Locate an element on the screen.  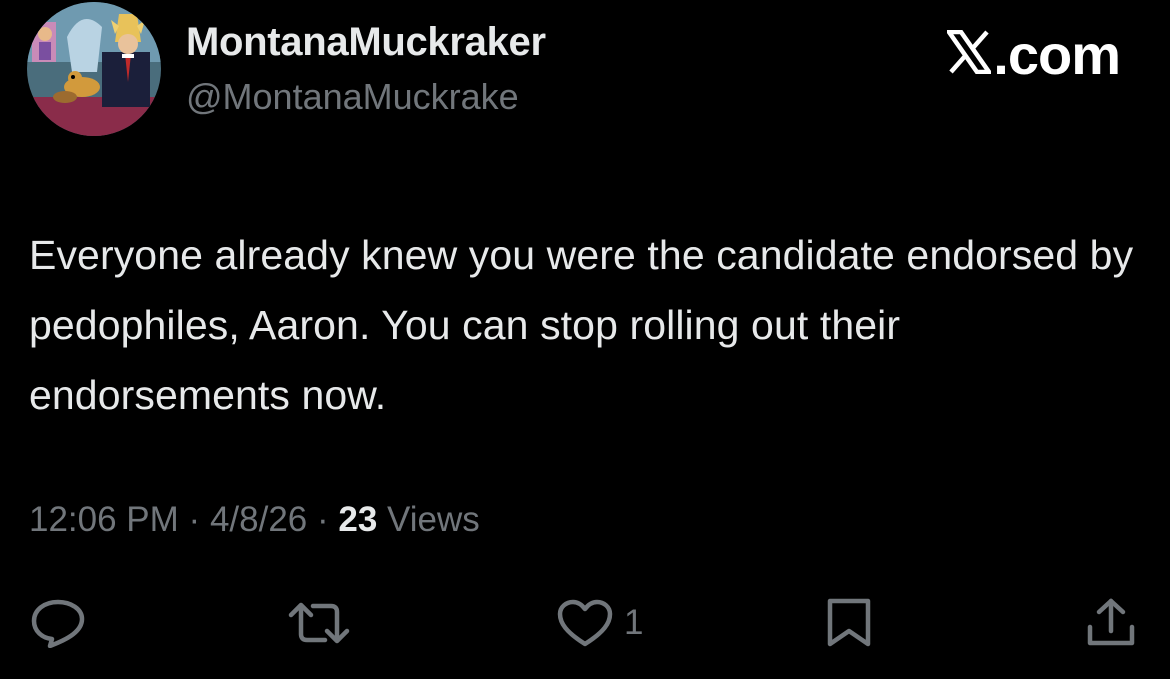
like-count: 1 is located at coordinates (634, 622).